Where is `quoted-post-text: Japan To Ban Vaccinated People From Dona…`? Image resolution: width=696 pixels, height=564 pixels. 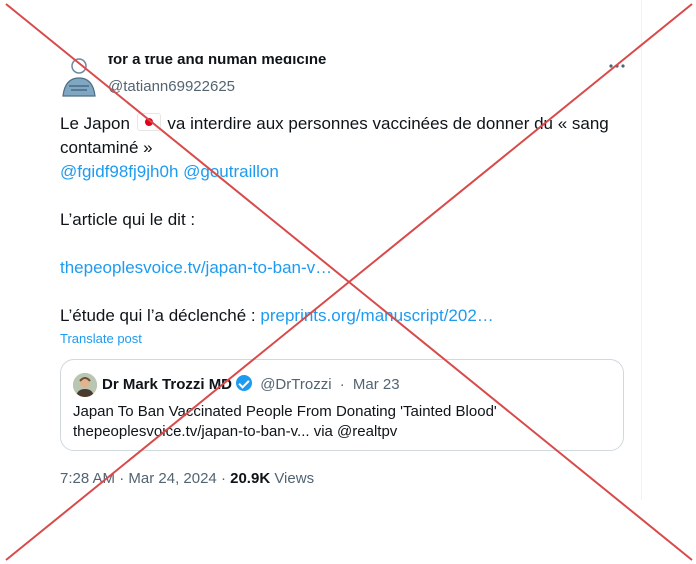 quoted-post-text: Japan To Ban Vaccinated People From Dona… is located at coordinates (343, 422).